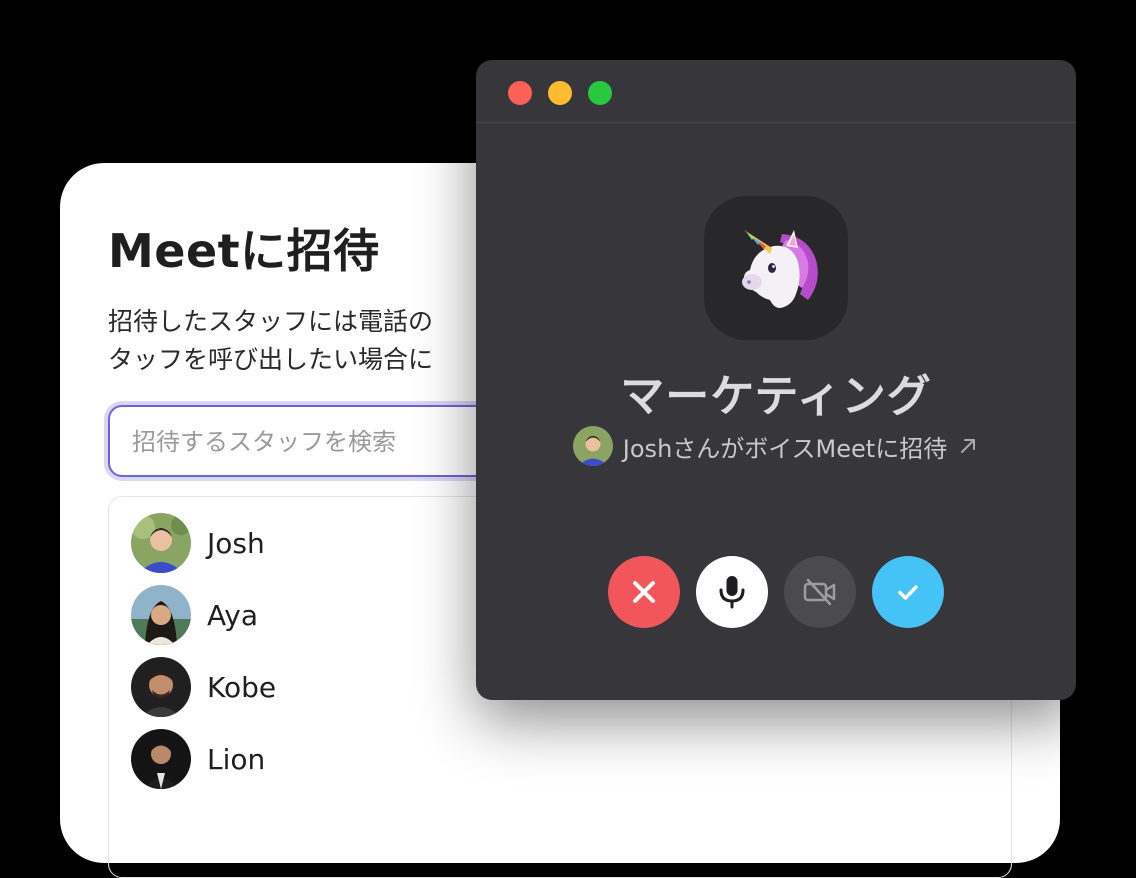 The image size is (1136, 878). I want to click on invite-description-line-2: タッフを呼び出したい場合に, so click(271, 359).